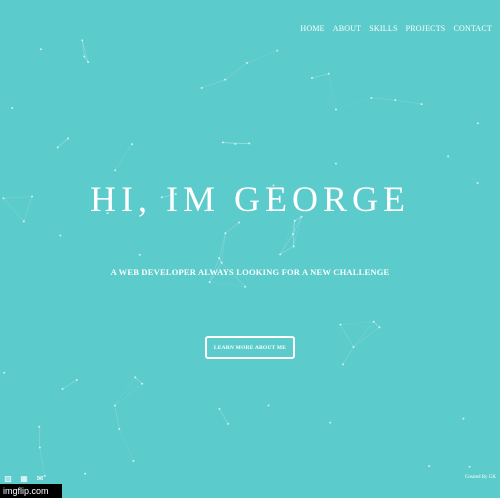 The height and width of the screenshot is (498, 500). Describe the element at coordinates (347, 28) in the screenshot. I see `nav-about-link: ABOUT` at that location.